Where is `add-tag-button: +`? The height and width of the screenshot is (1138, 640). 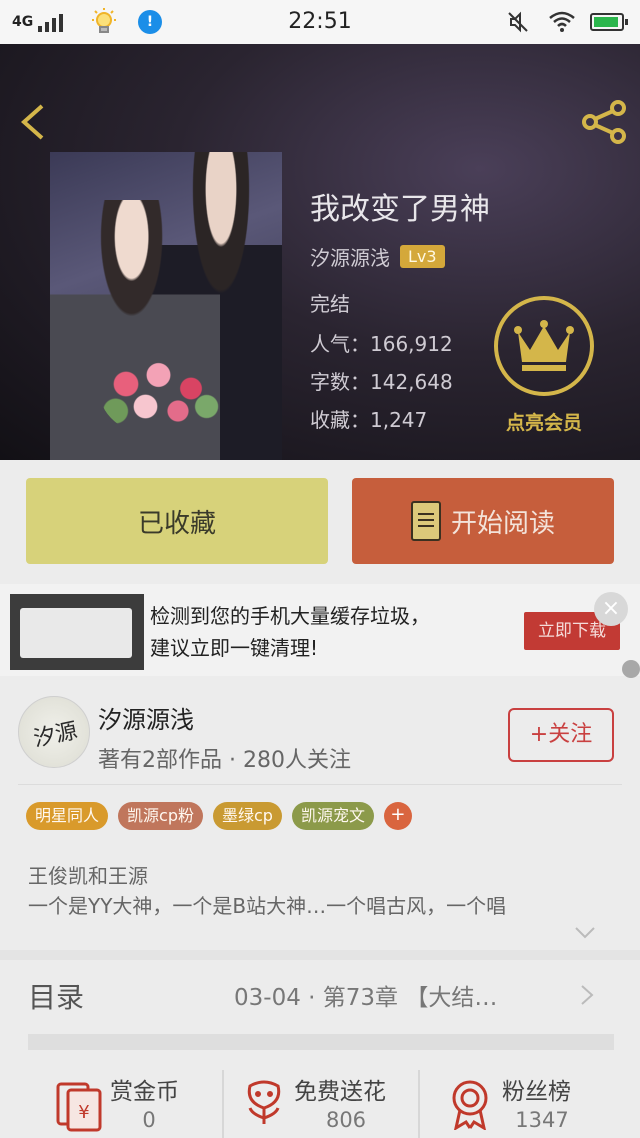 add-tag-button: + is located at coordinates (397, 816).